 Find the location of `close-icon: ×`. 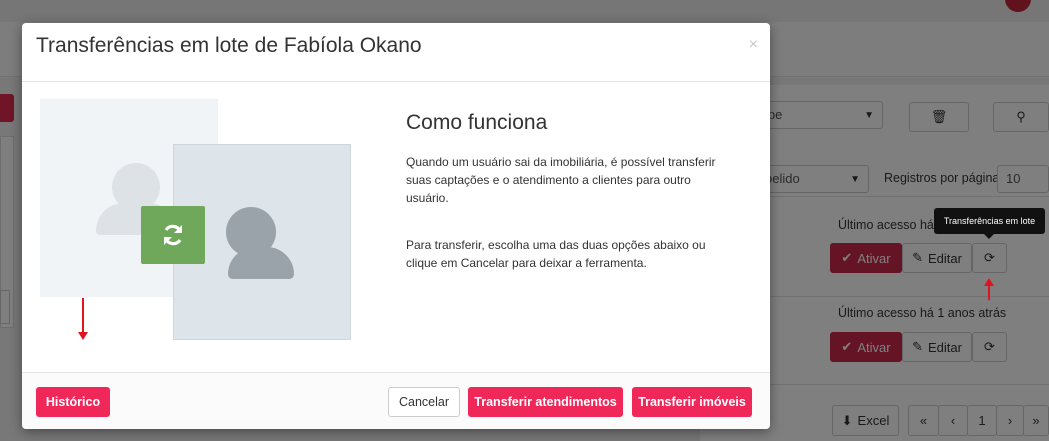

close-icon: × is located at coordinates (753, 45).